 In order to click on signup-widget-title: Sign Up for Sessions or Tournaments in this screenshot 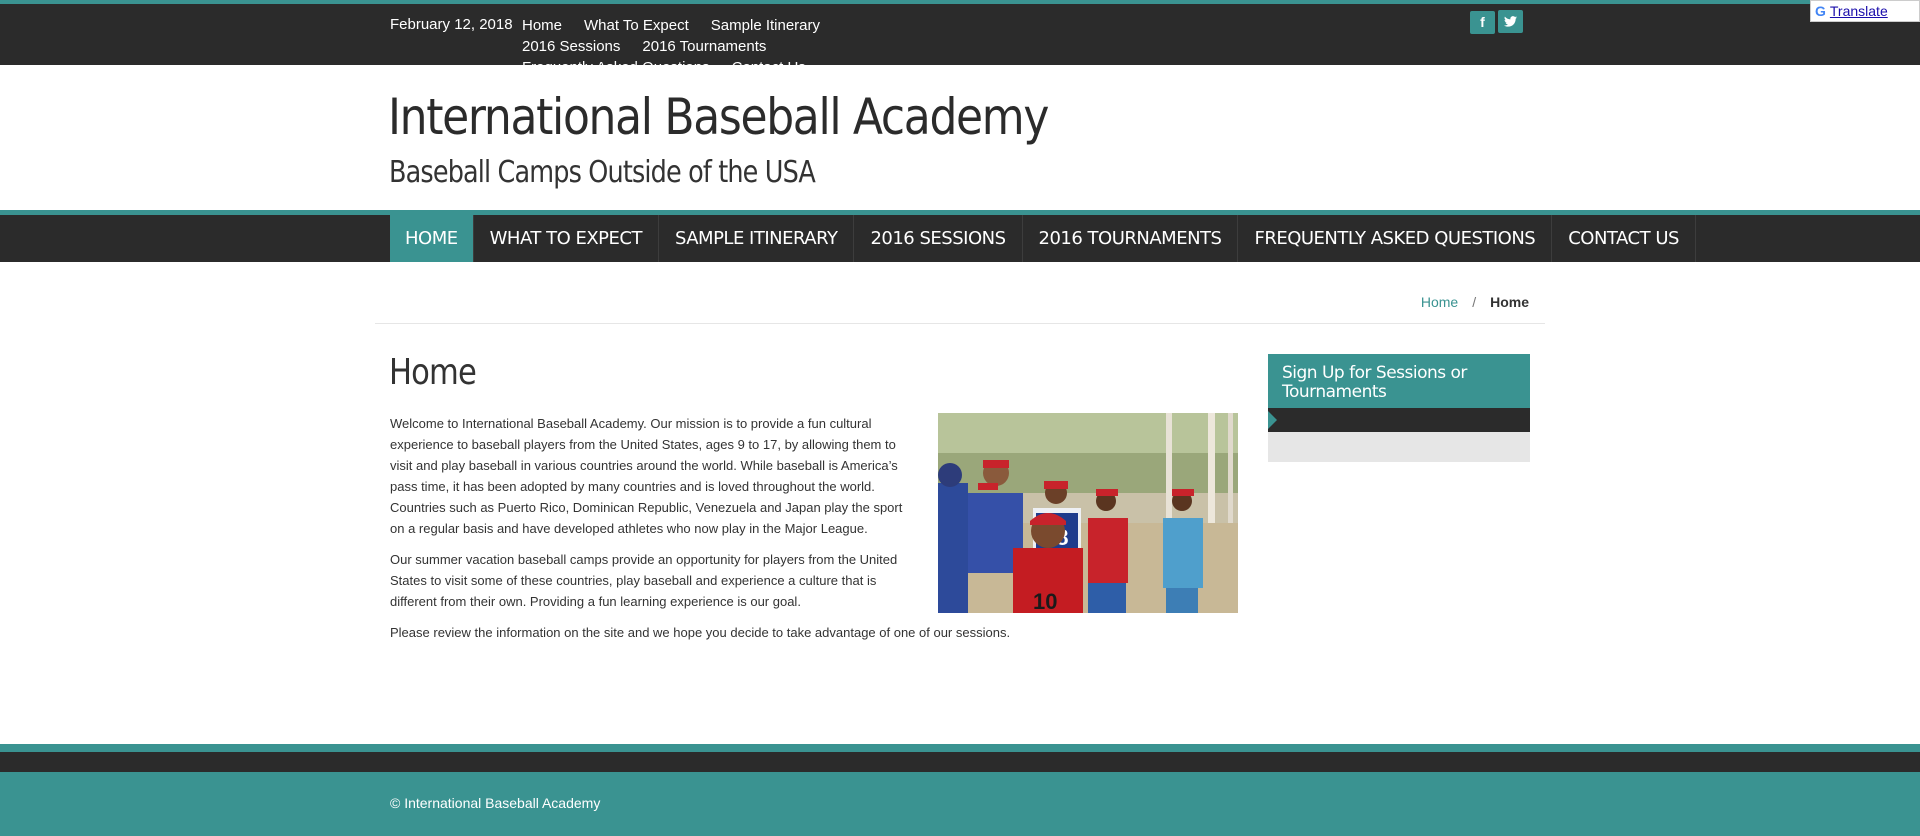, I will do `click(1399, 381)`.